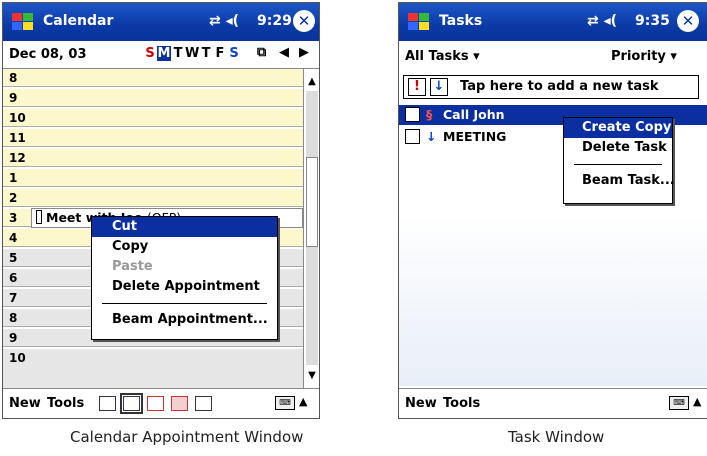 This screenshot has width=707, height=456. What do you see at coordinates (164, 53) in the screenshot?
I see `day-monday: M` at bounding box center [164, 53].